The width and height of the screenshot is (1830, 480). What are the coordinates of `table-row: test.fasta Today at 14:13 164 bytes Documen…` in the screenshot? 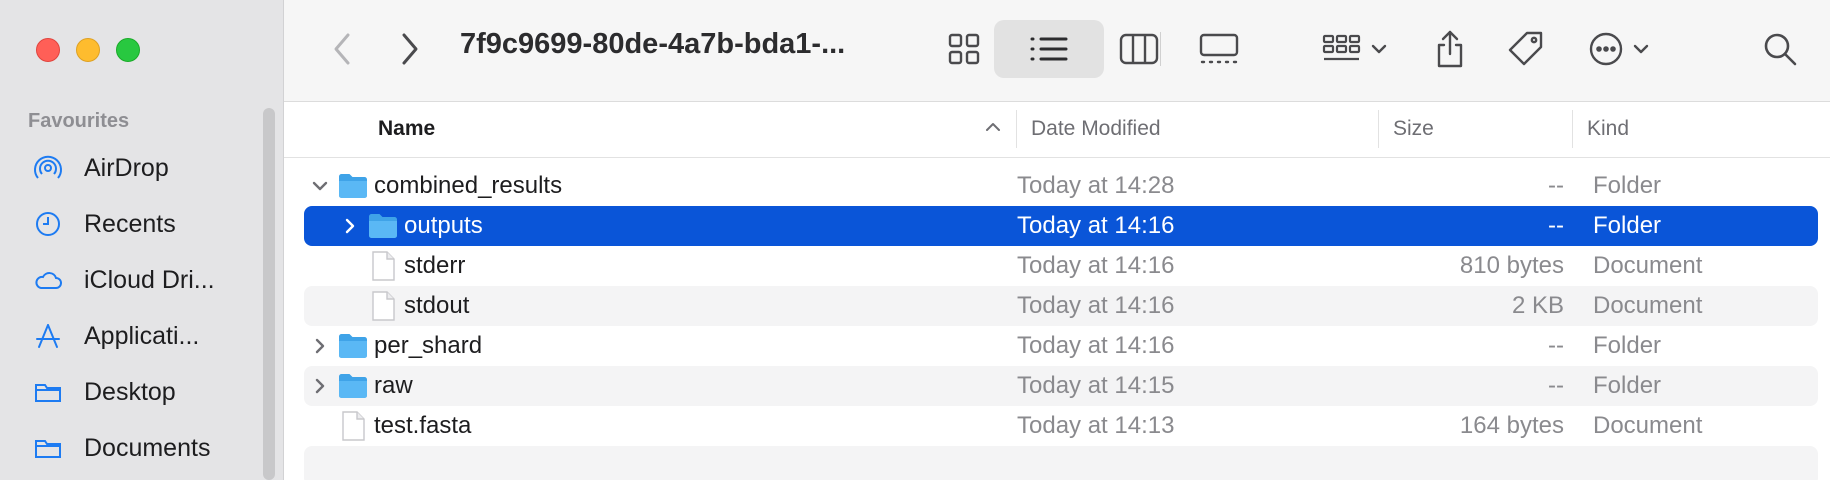 It's located at (1061, 426).